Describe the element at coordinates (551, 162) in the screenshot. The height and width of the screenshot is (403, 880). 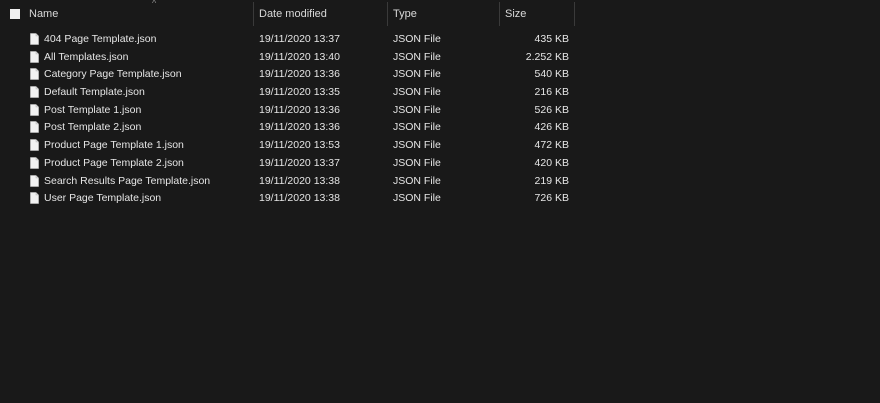
I see `file-size: 420 KB` at that location.